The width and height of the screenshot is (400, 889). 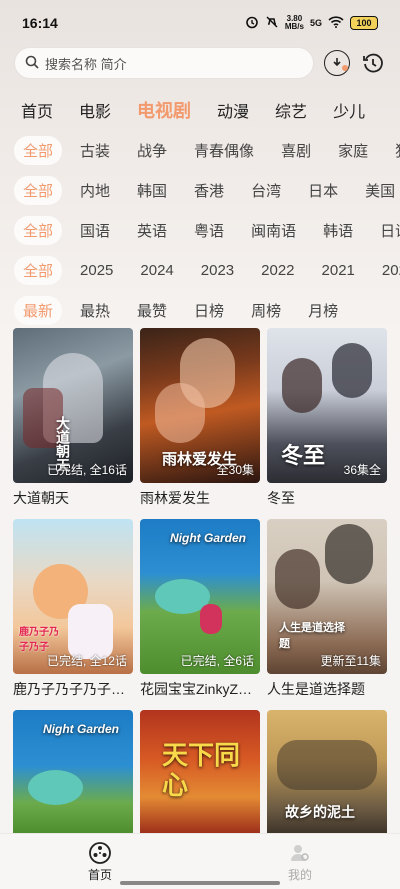 What do you see at coordinates (38, 310) in the screenshot?
I see `sort-chip: 最新` at bounding box center [38, 310].